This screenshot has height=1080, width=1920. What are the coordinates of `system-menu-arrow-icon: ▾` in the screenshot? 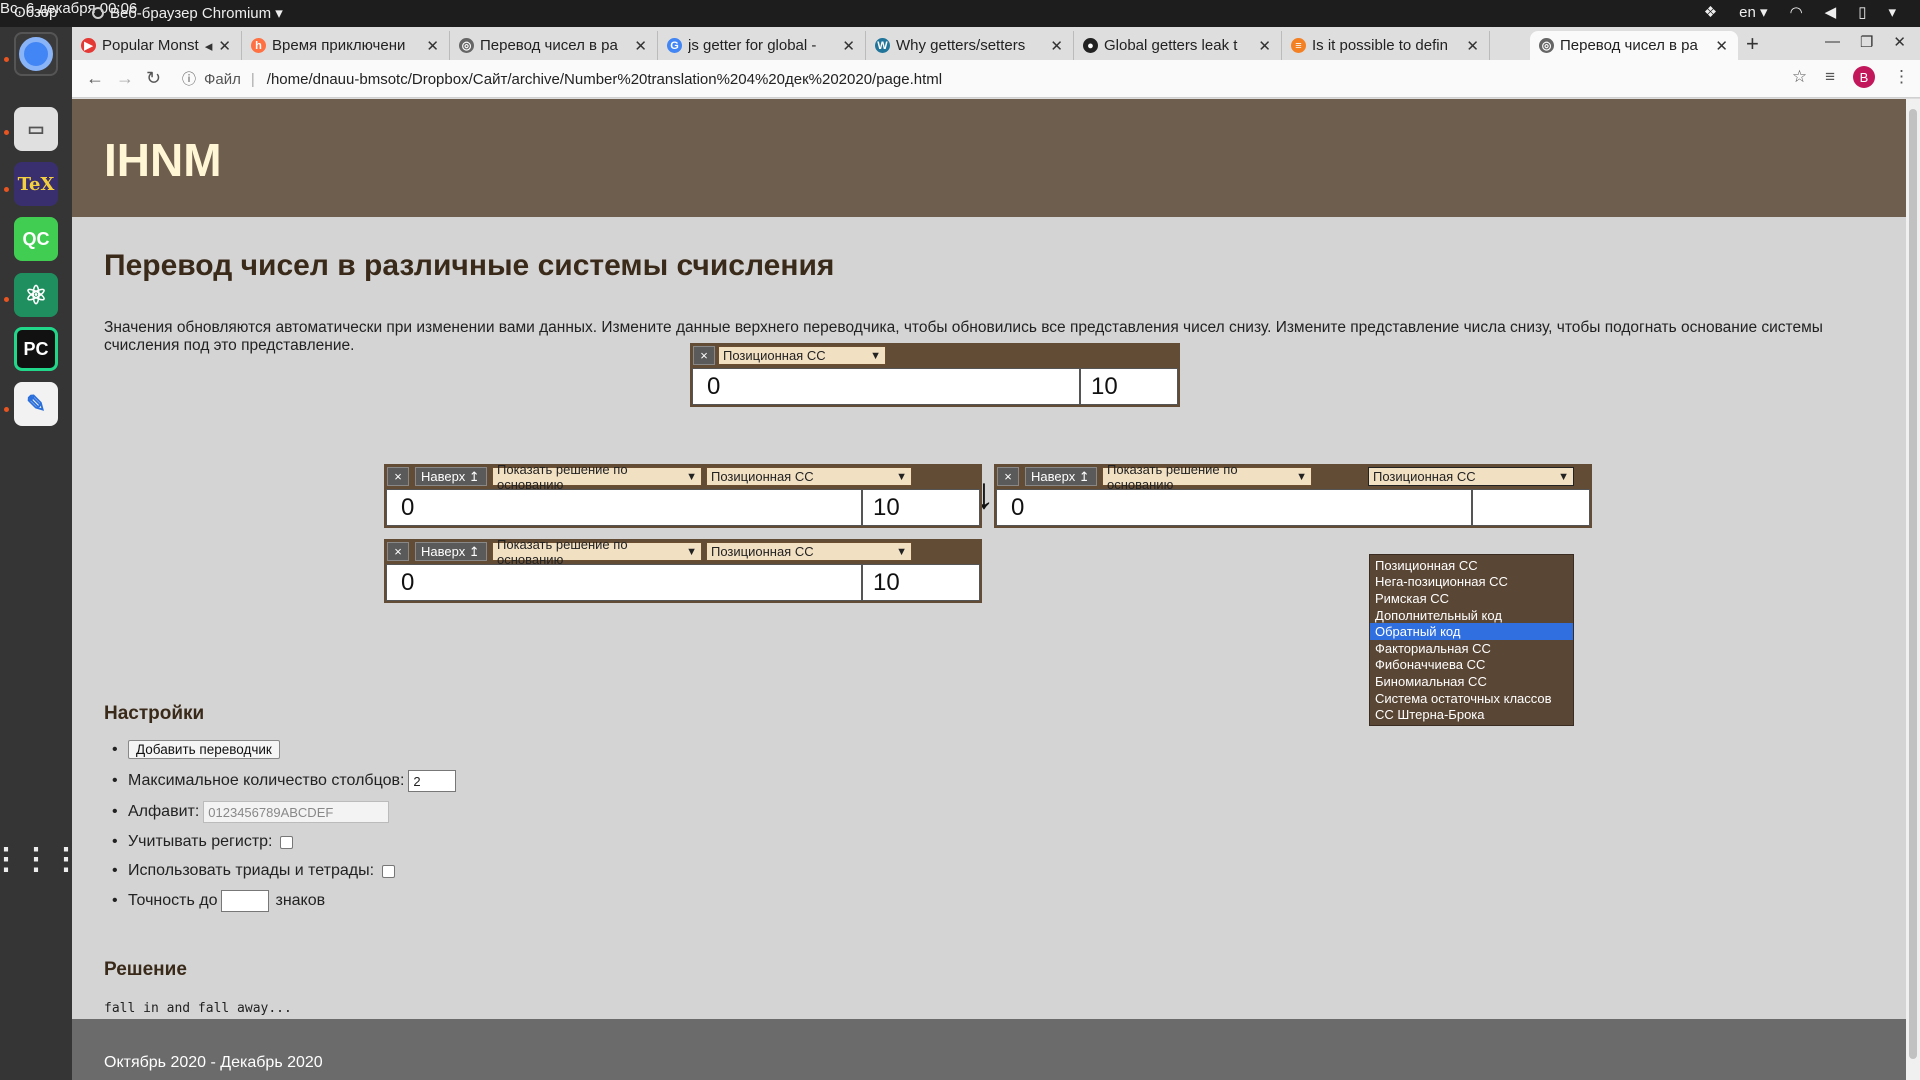 It's located at (1892, 12).